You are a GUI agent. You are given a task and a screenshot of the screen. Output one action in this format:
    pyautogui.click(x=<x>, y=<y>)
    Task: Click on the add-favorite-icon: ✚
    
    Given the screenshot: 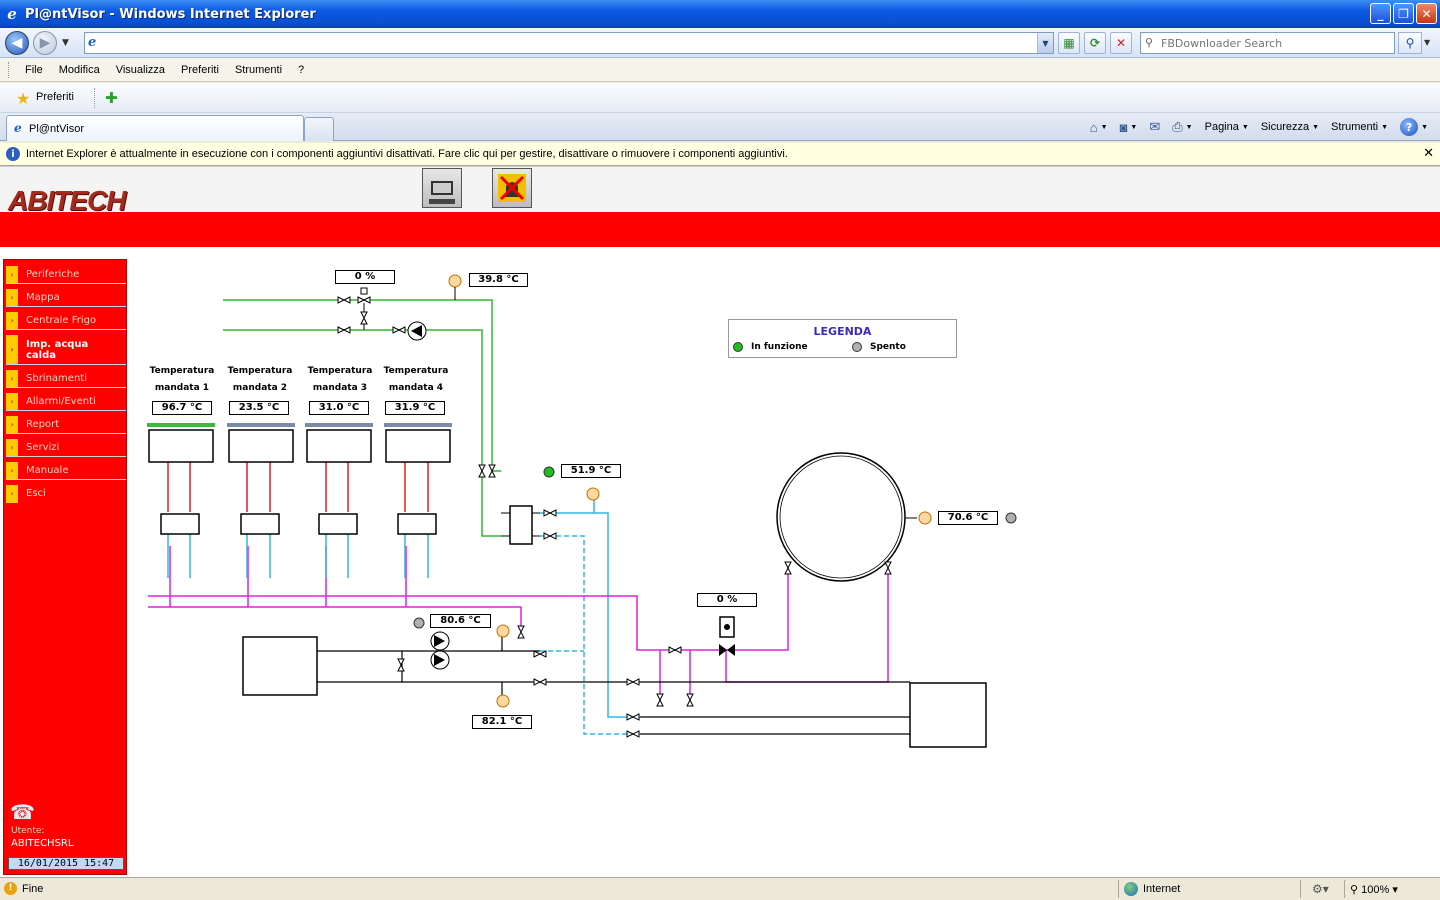 What is the action you would take?
    pyautogui.click(x=111, y=98)
    